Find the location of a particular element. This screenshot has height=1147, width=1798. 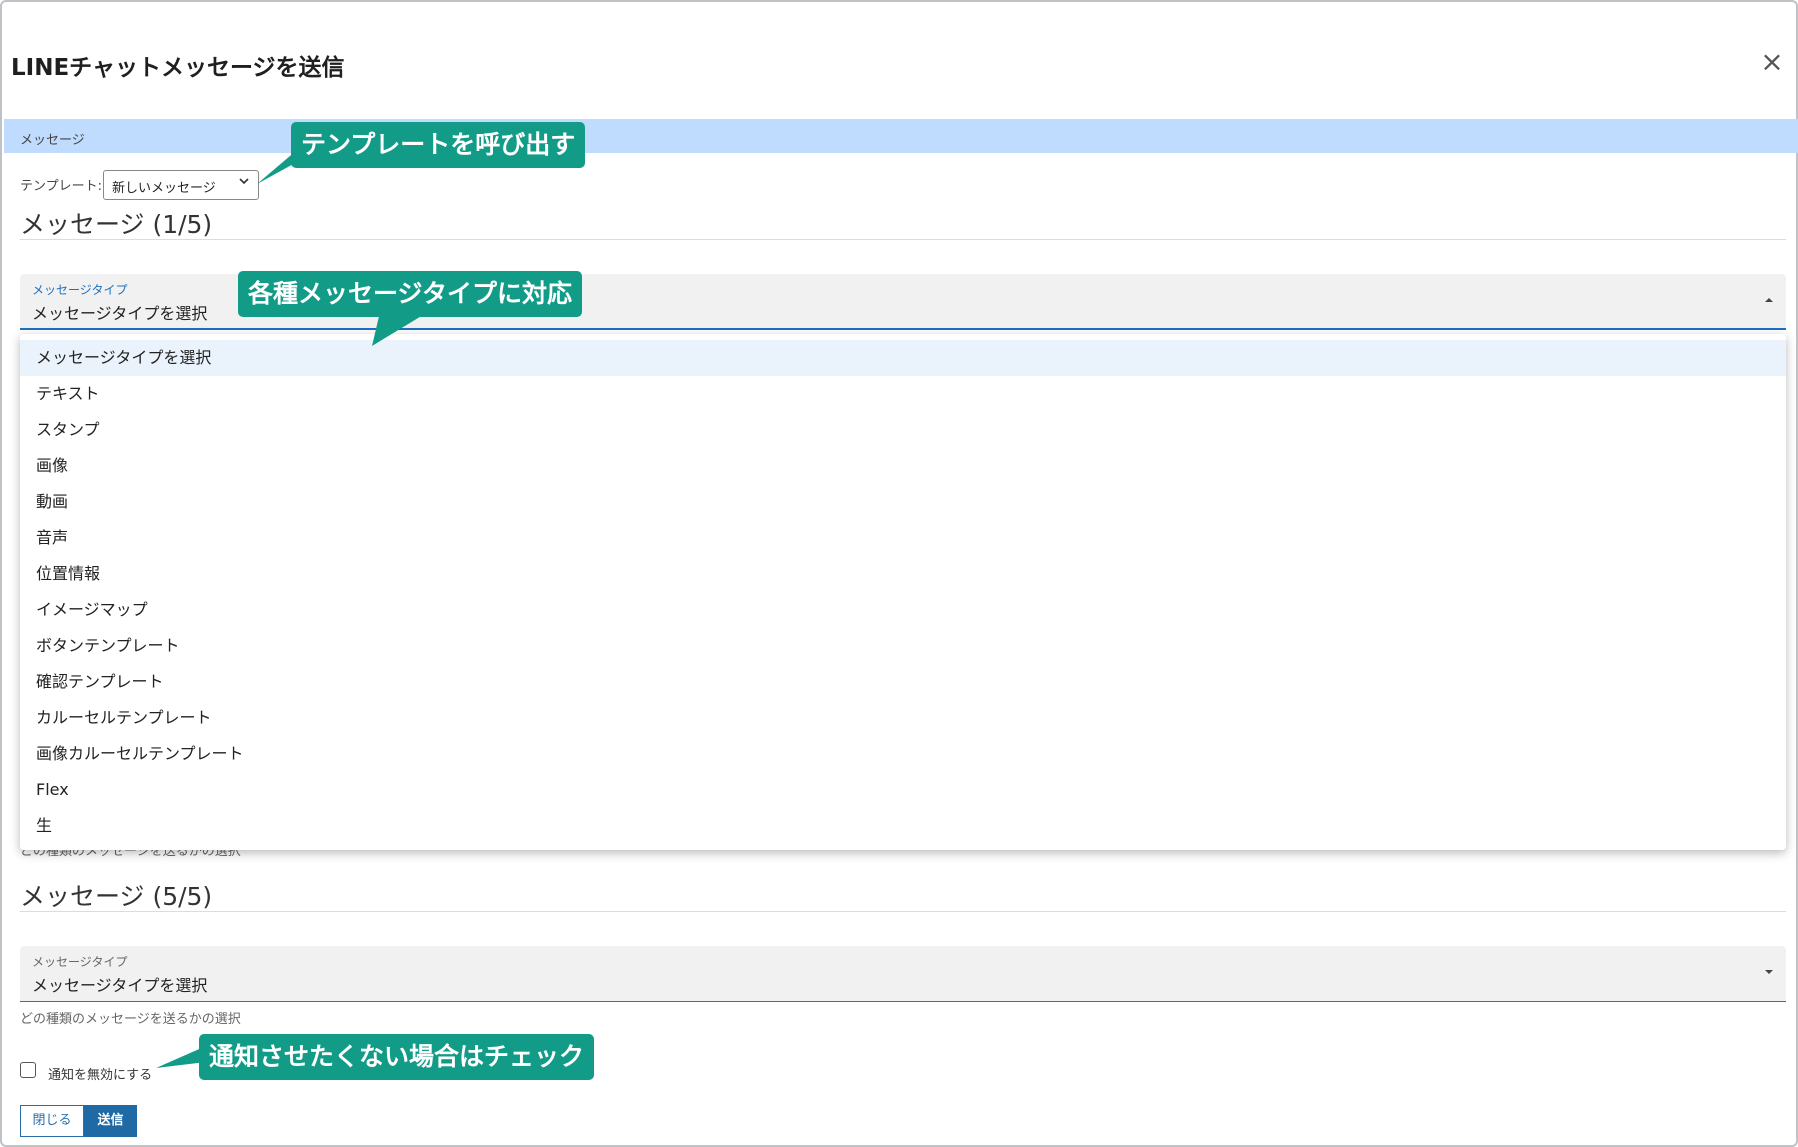

section-label: メッセージ is located at coordinates (52, 140).